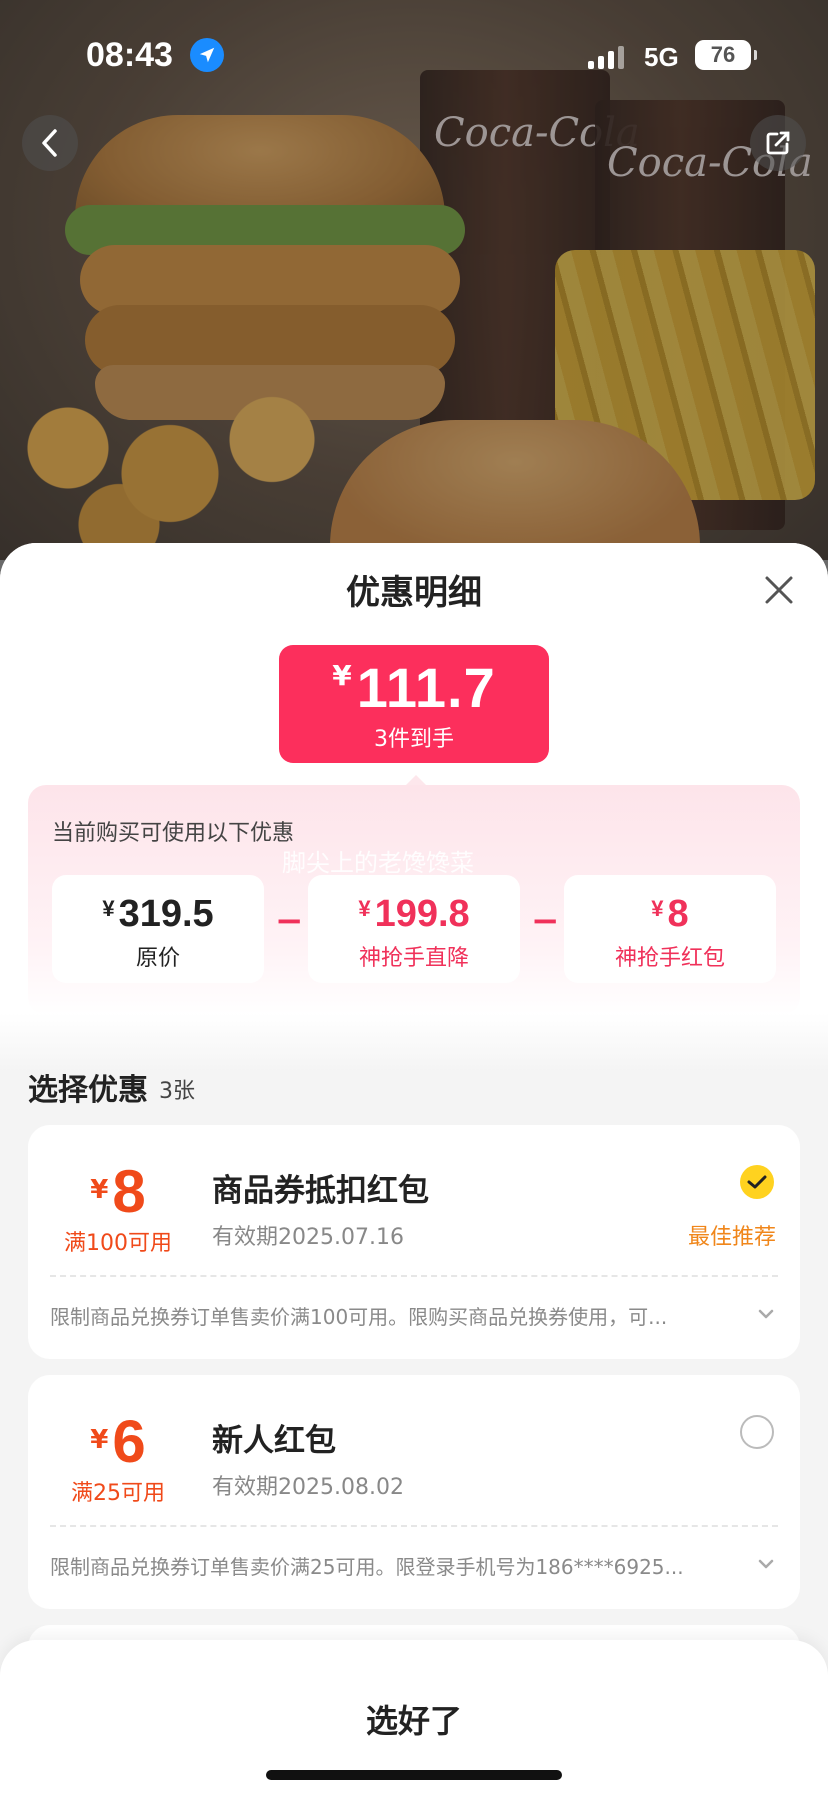 This screenshot has width=828, height=1795. I want to click on final-price-badge: ¥ 111.7 3件到手, so click(414, 704).